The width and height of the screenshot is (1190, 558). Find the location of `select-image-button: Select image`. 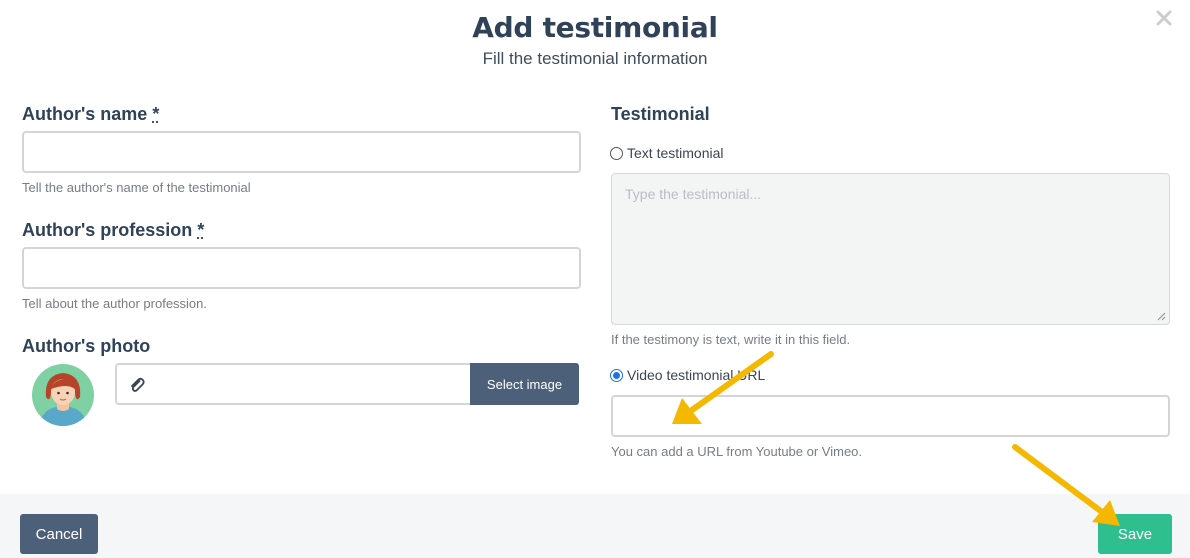

select-image-button: Select image is located at coordinates (524, 384).